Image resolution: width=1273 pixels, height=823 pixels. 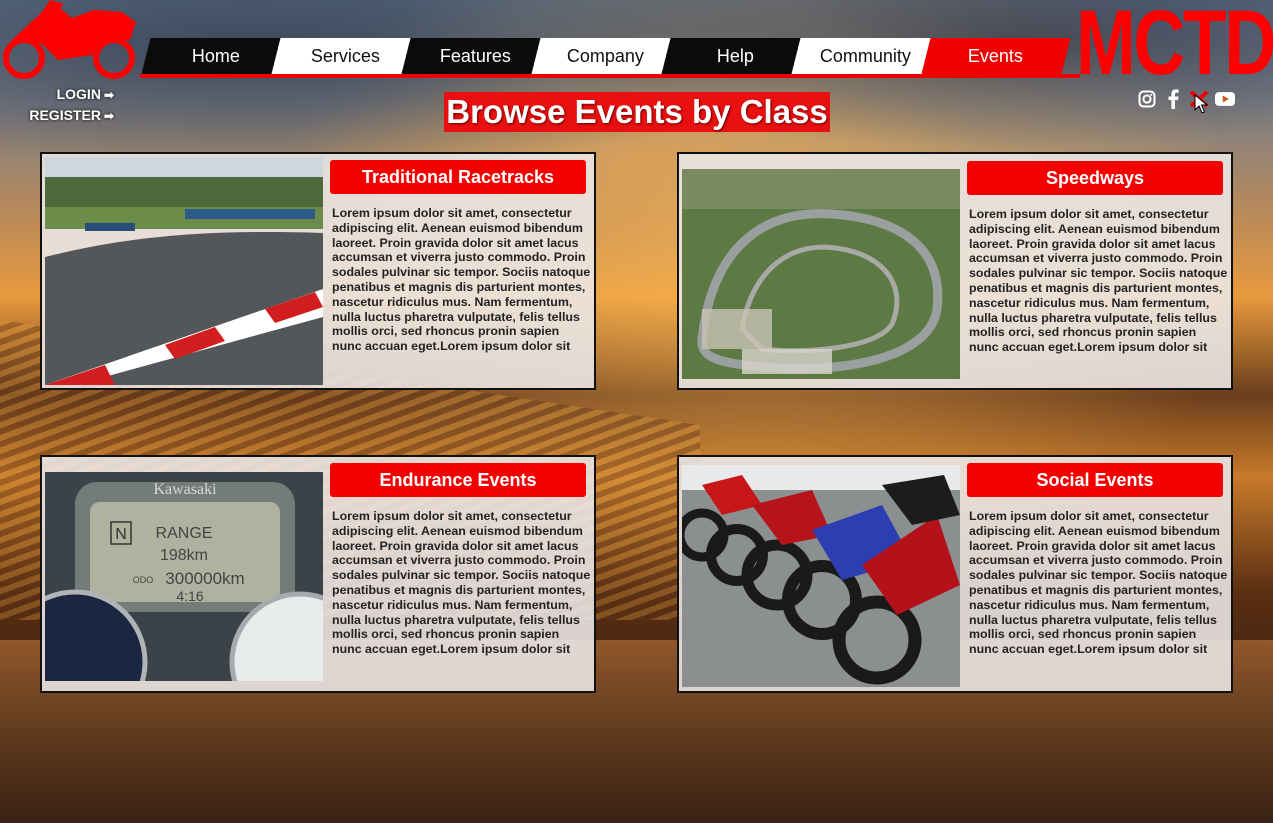 What do you see at coordinates (1174, 44) in the screenshot?
I see `brand-logo: MCTD` at bounding box center [1174, 44].